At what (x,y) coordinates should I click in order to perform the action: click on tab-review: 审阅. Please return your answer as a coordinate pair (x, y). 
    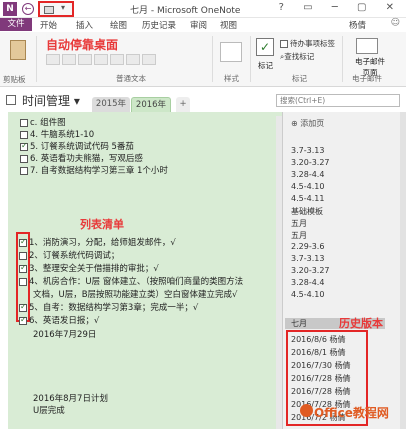
    Looking at the image, I should click on (198, 25).